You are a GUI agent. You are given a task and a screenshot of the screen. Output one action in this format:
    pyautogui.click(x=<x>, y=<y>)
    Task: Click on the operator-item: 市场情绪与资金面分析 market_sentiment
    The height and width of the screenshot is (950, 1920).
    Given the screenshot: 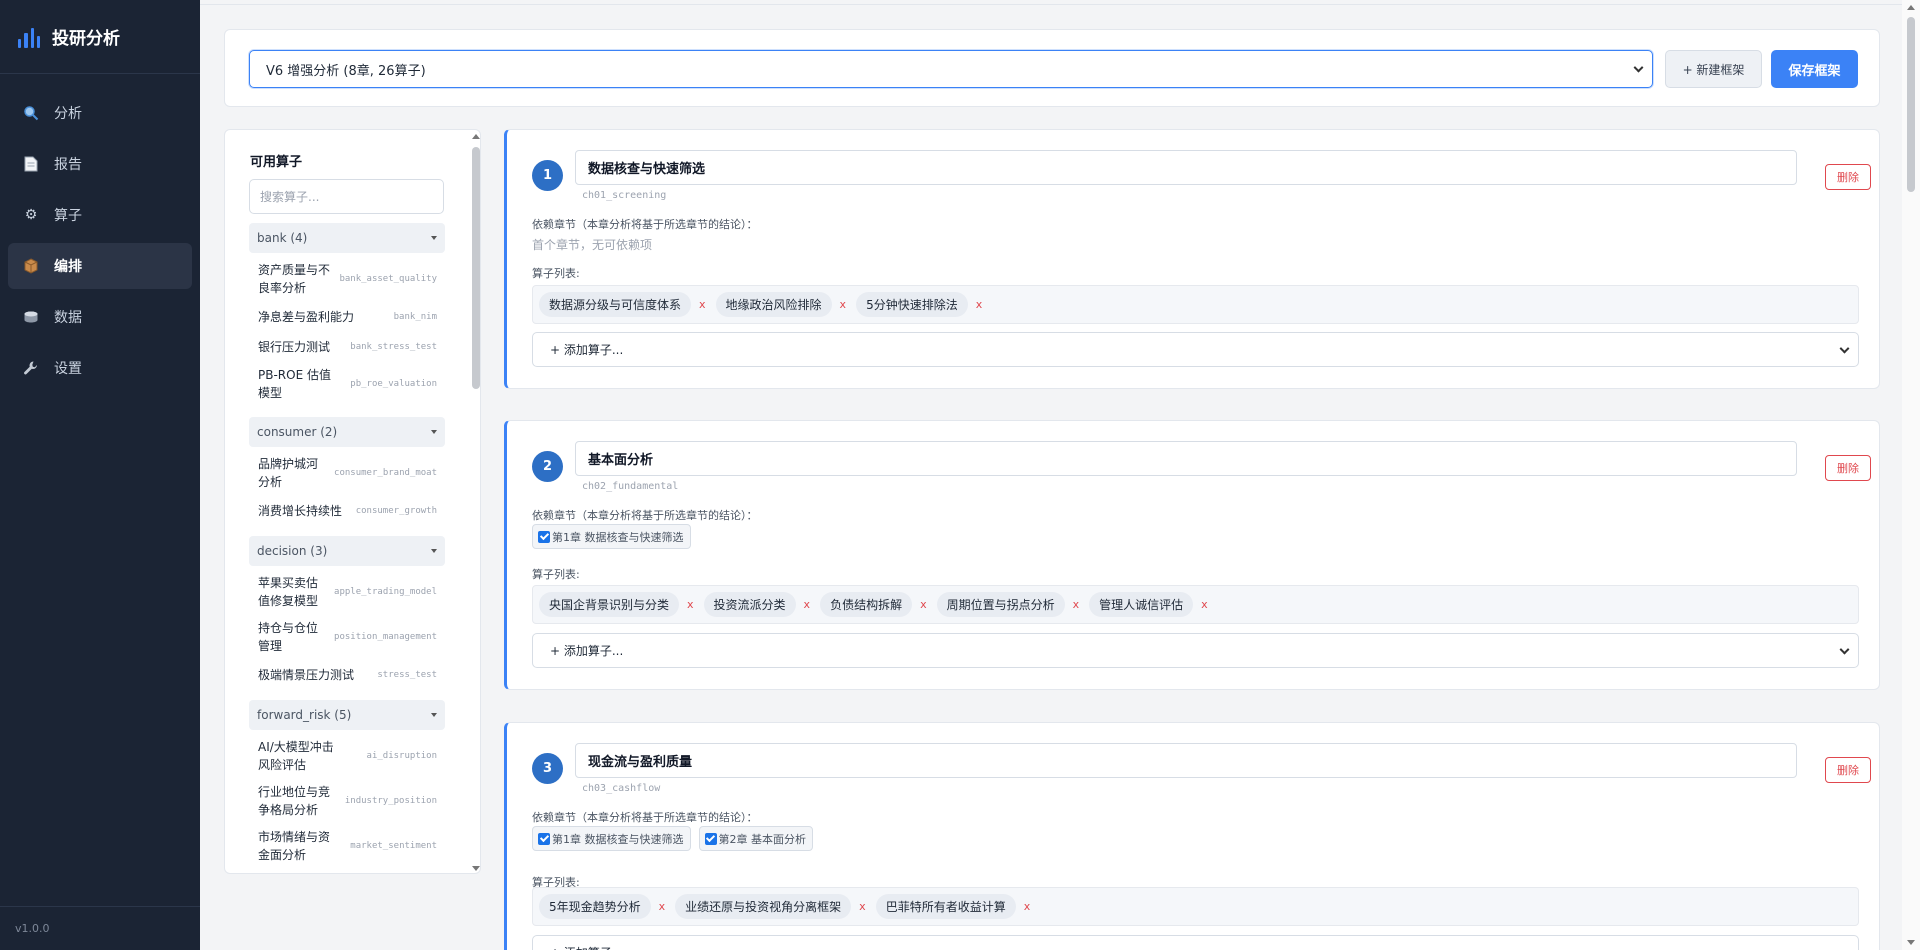 What is the action you would take?
    pyautogui.click(x=347, y=846)
    